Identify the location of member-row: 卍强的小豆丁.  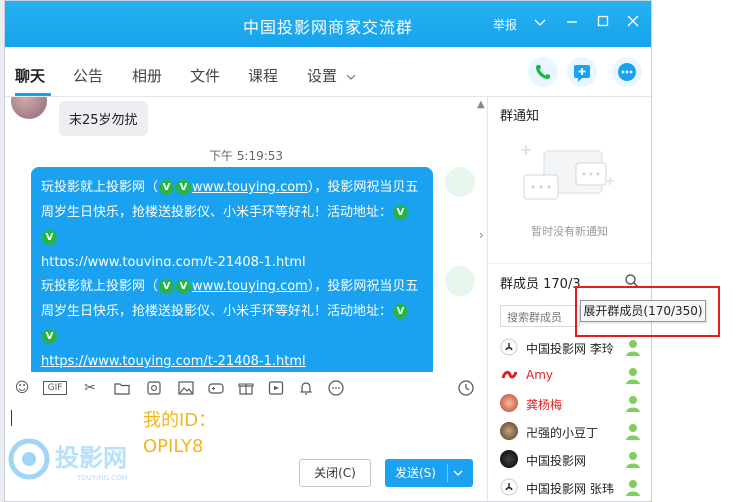
(575, 432).